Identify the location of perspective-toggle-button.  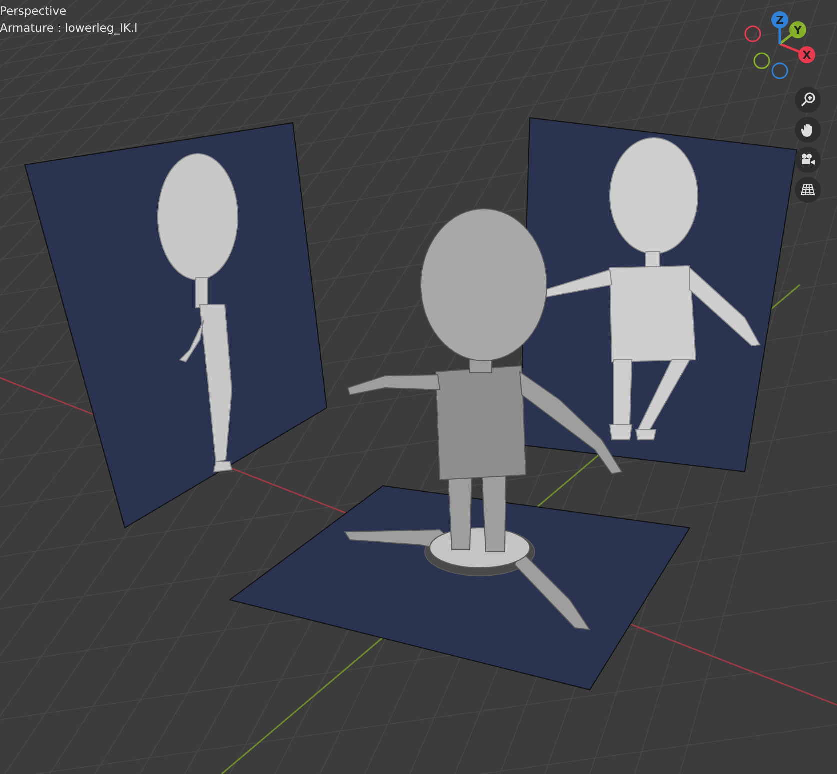
(808, 190).